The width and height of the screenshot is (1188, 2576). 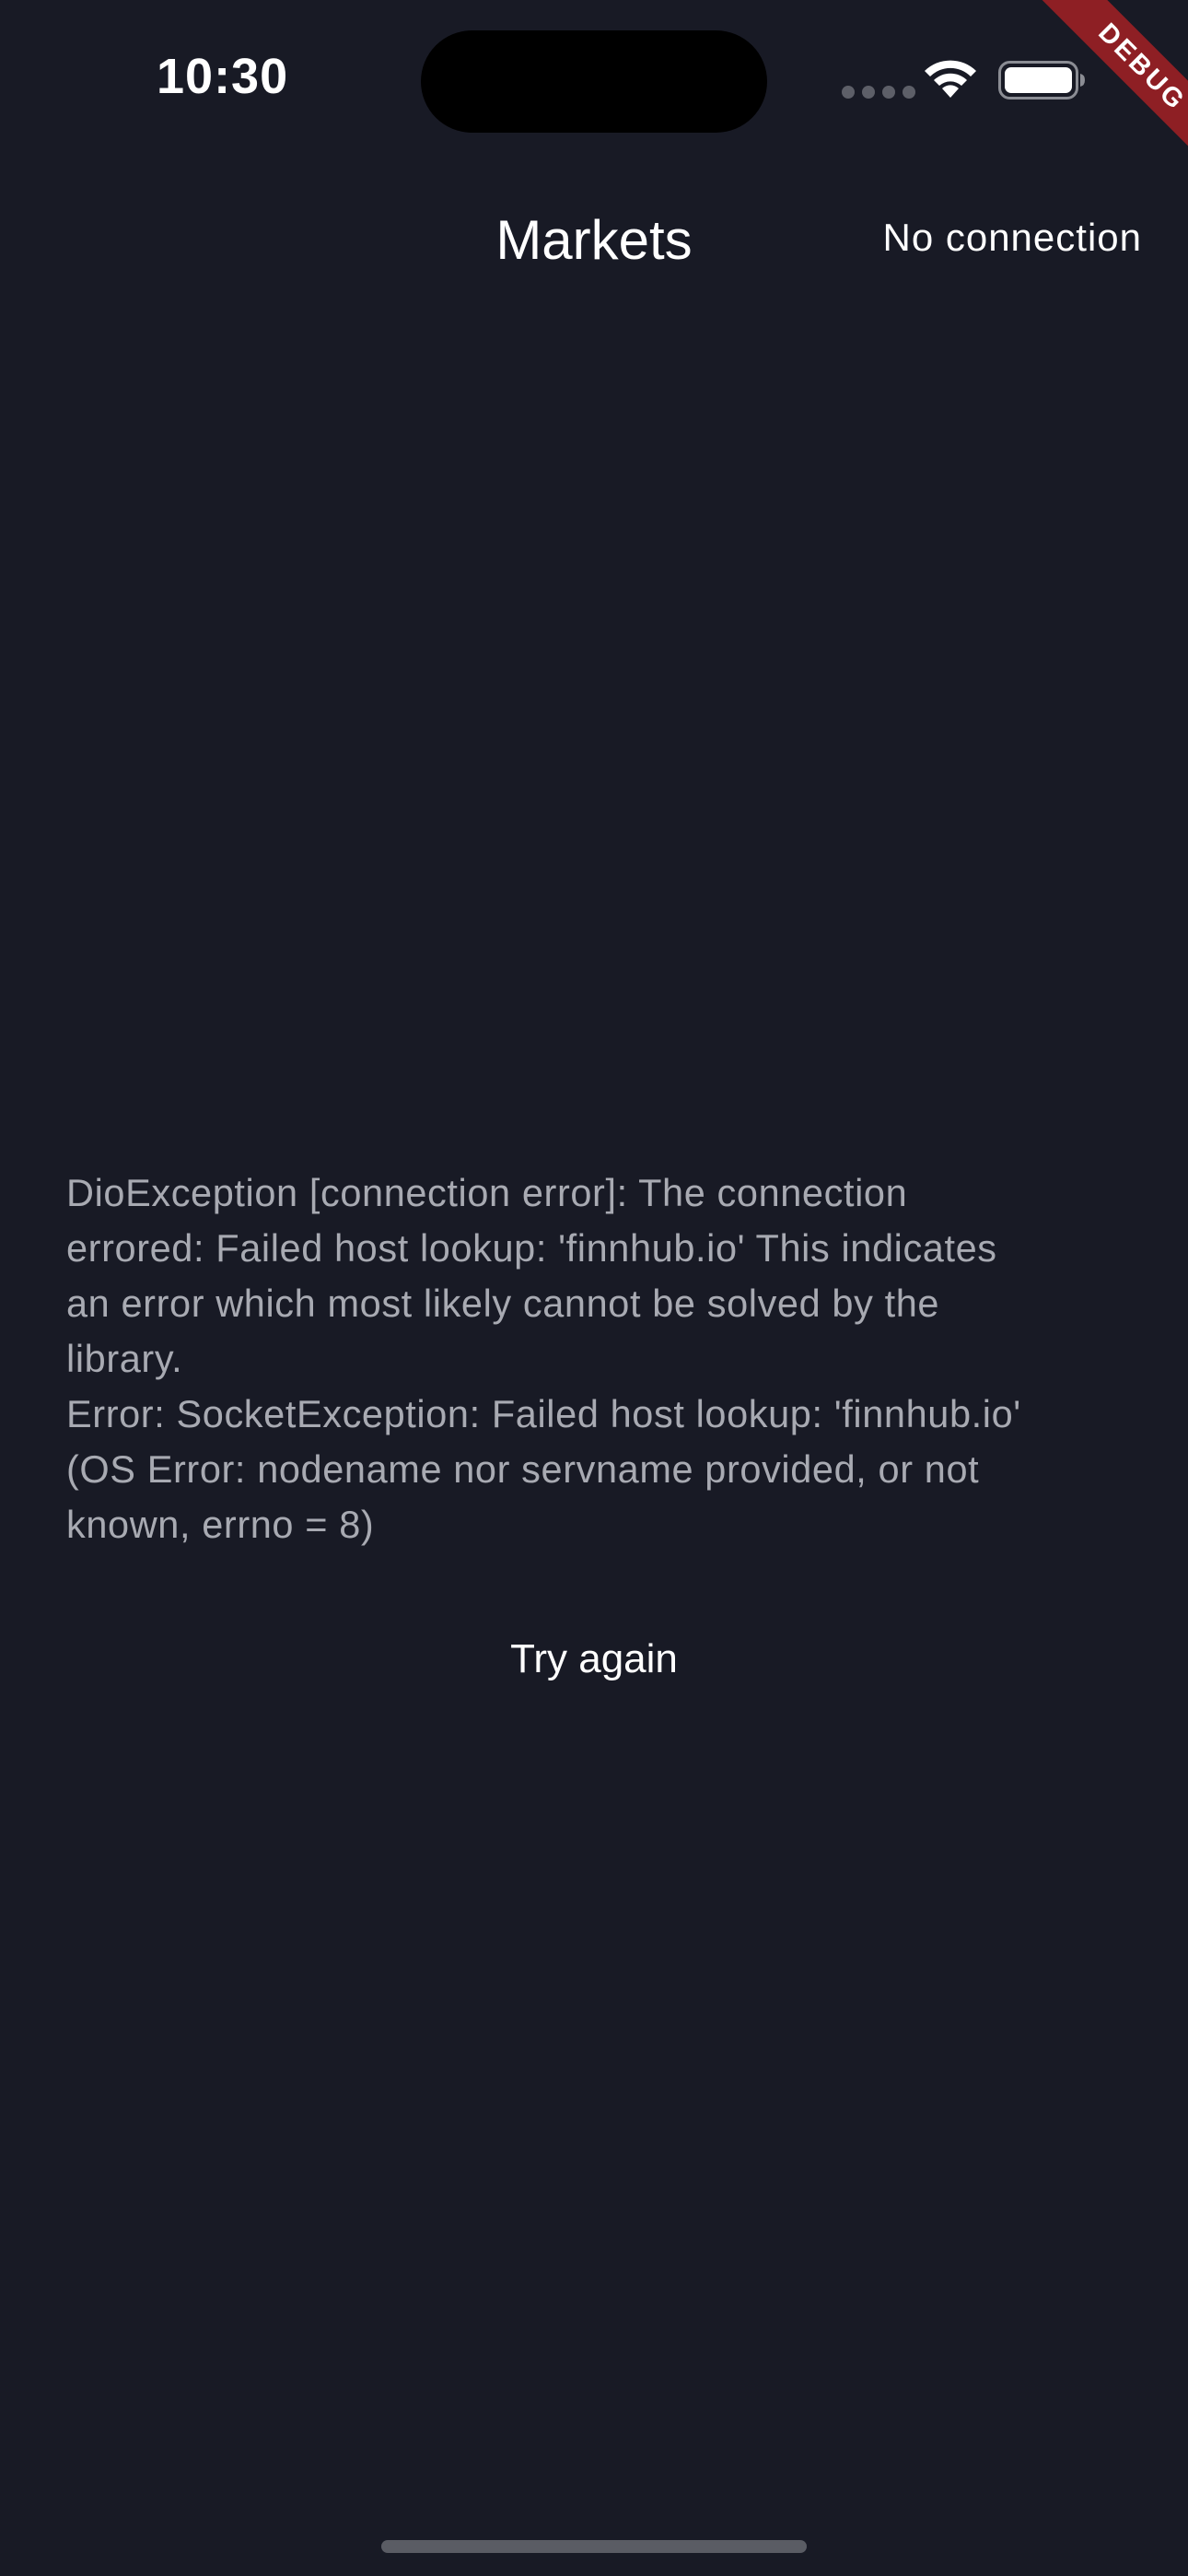 I want to click on error-line: library., so click(x=124, y=1358).